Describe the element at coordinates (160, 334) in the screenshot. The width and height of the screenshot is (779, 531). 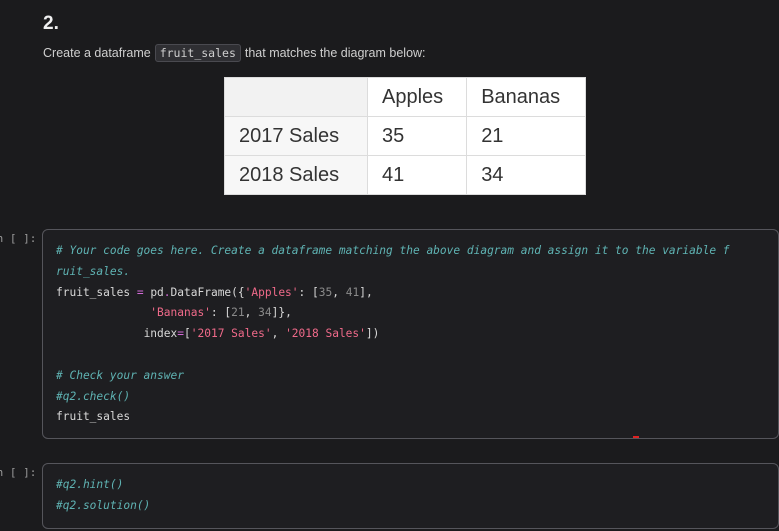
I see `code-token: index` at that location.